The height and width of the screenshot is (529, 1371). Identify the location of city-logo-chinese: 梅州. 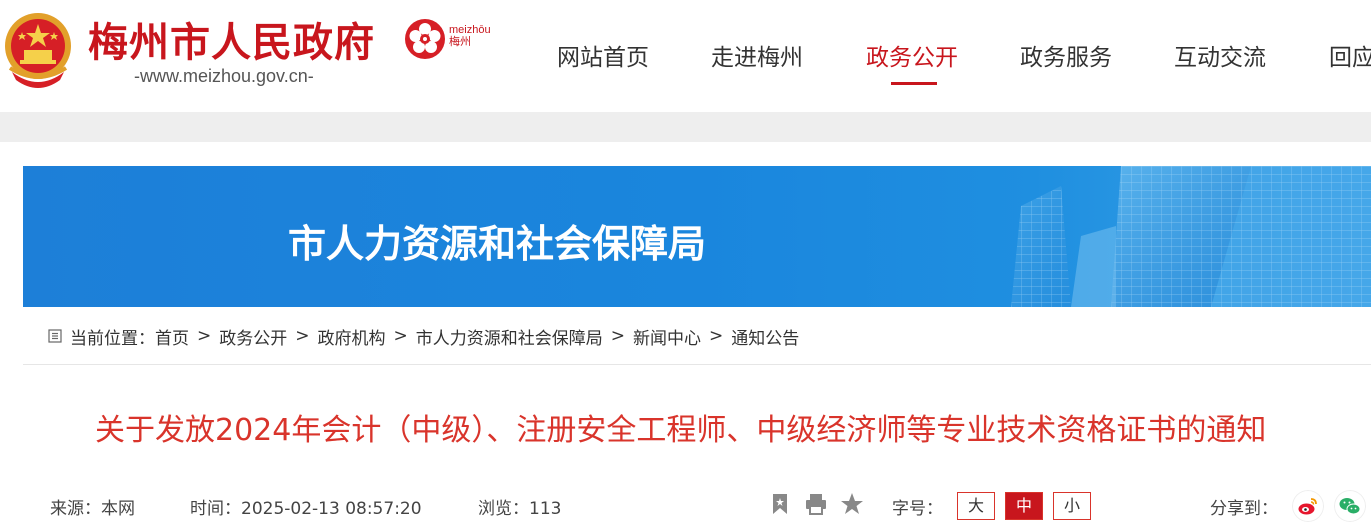
(460, 42).